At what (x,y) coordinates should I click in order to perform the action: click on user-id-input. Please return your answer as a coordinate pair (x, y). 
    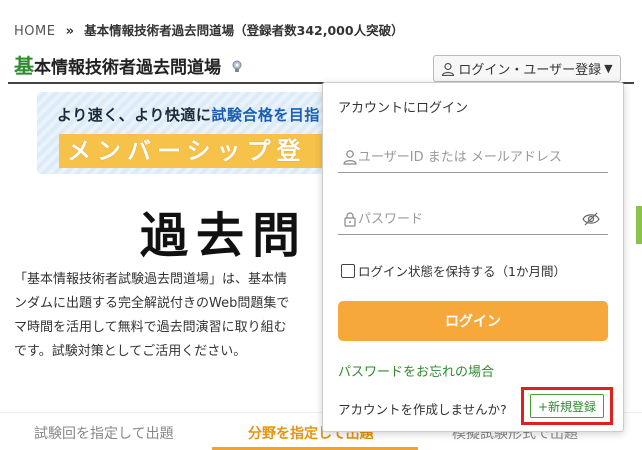
    Looking at the image, I should click on (468, 157).